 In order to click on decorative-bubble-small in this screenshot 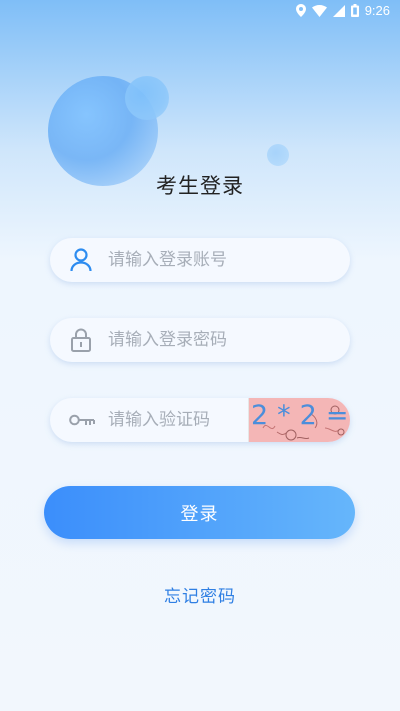, I will do `click(147, 98)`.